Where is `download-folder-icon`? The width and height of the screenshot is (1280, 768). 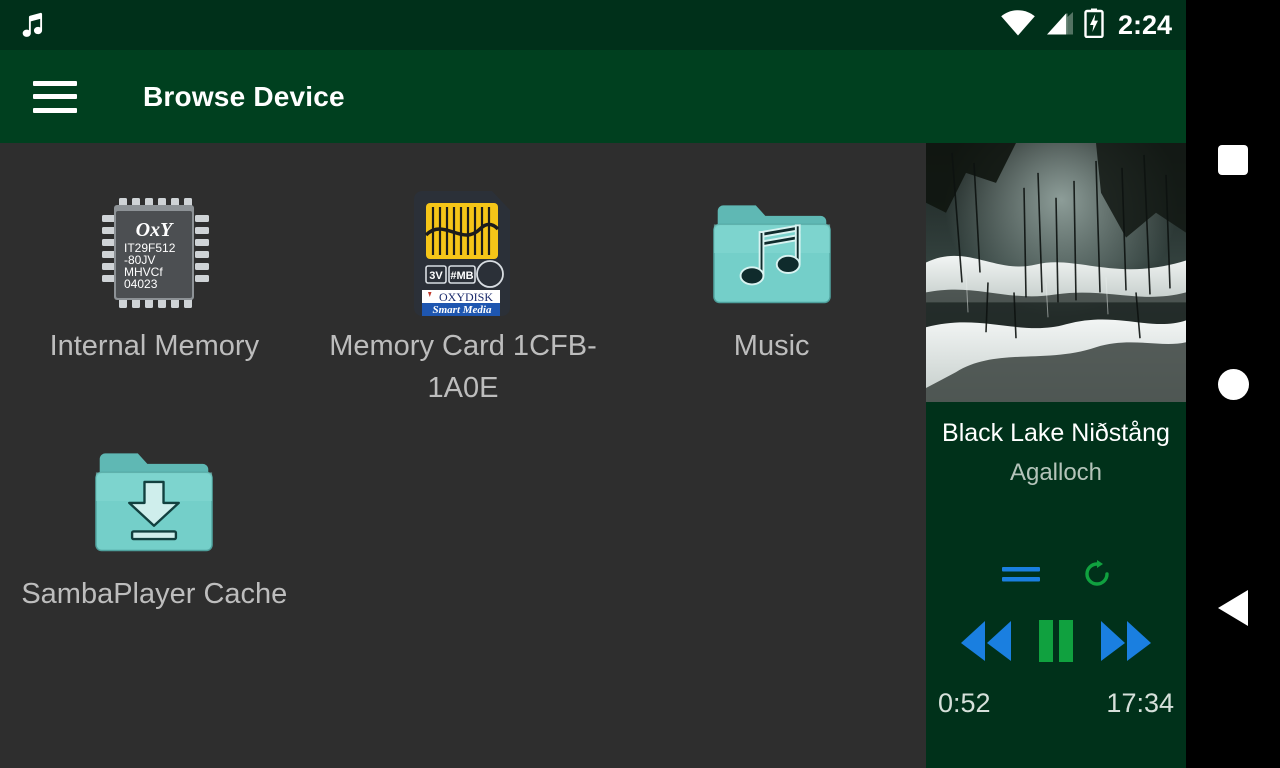 download-folder-icon is located at coordinates (154, 501).